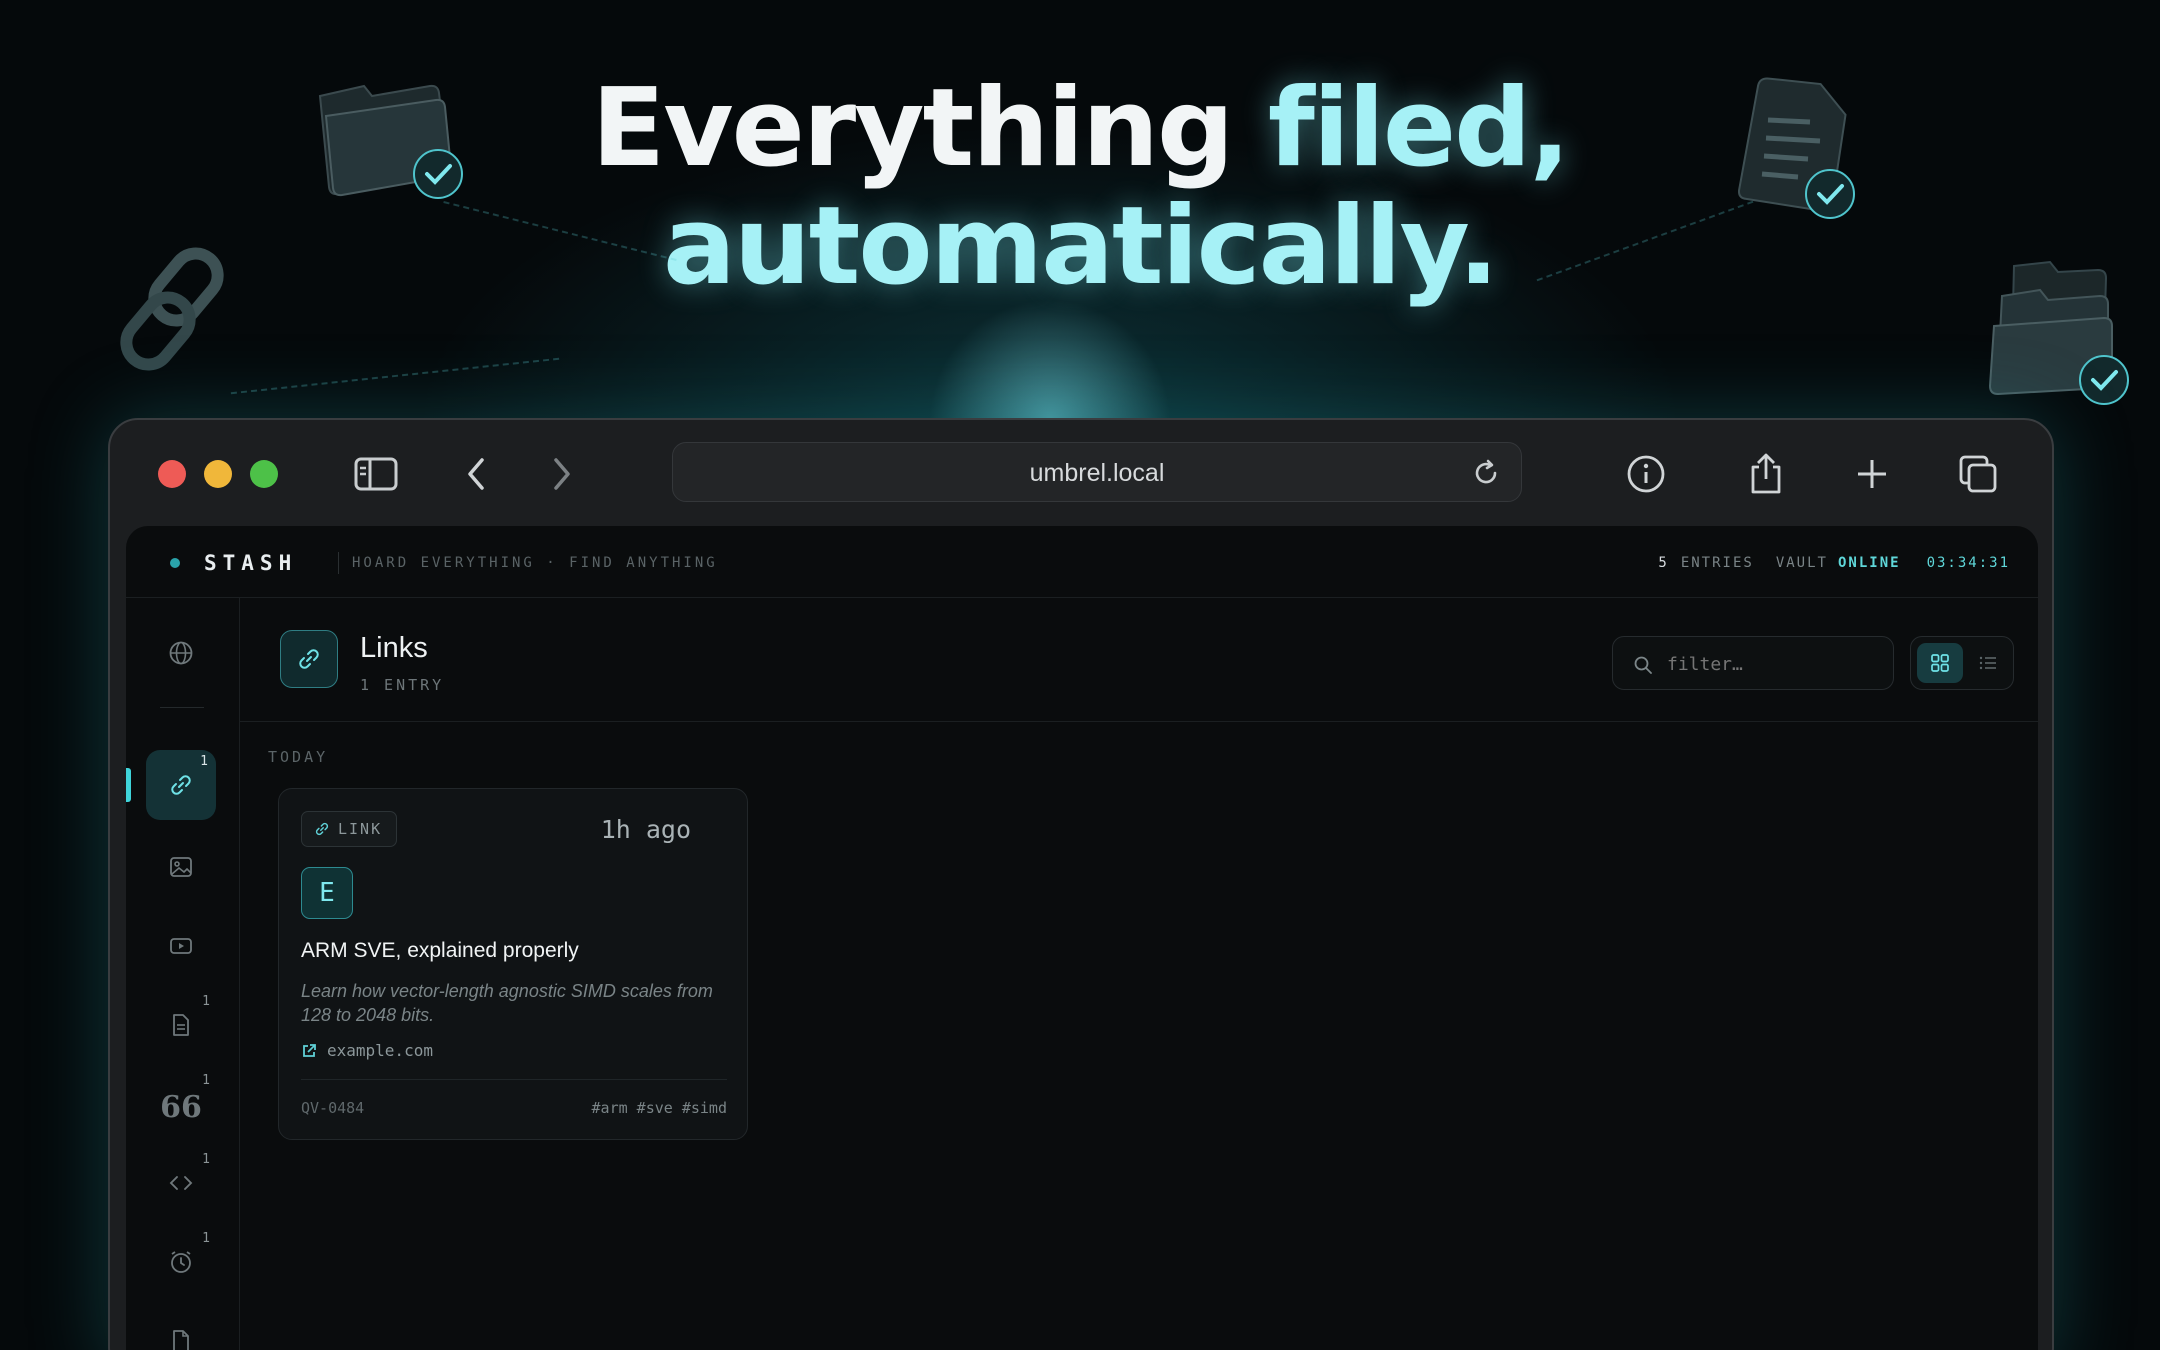 The image size is (2160, 1350). I want to click on address-bar: umbrel.local, so click(1097, 472).